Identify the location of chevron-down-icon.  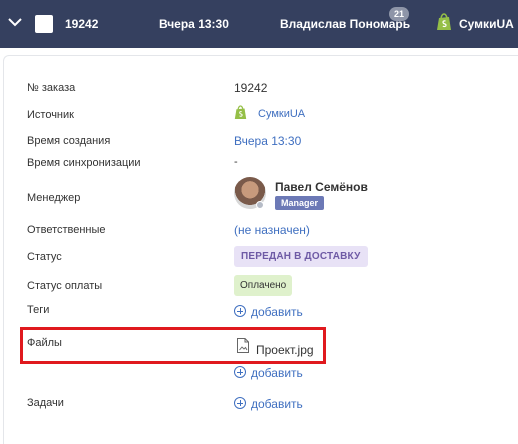
(15, 22).